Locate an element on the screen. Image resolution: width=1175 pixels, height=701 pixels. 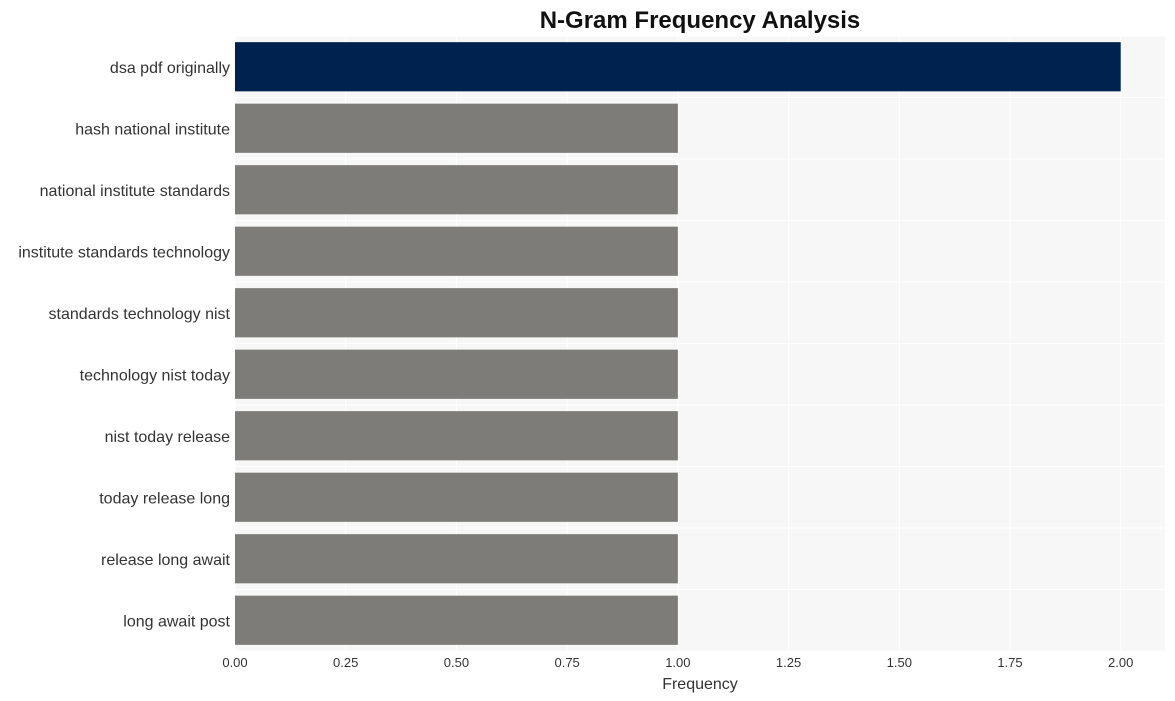
x-tick-label: 1.75 is located at coordinates (1009, 662).